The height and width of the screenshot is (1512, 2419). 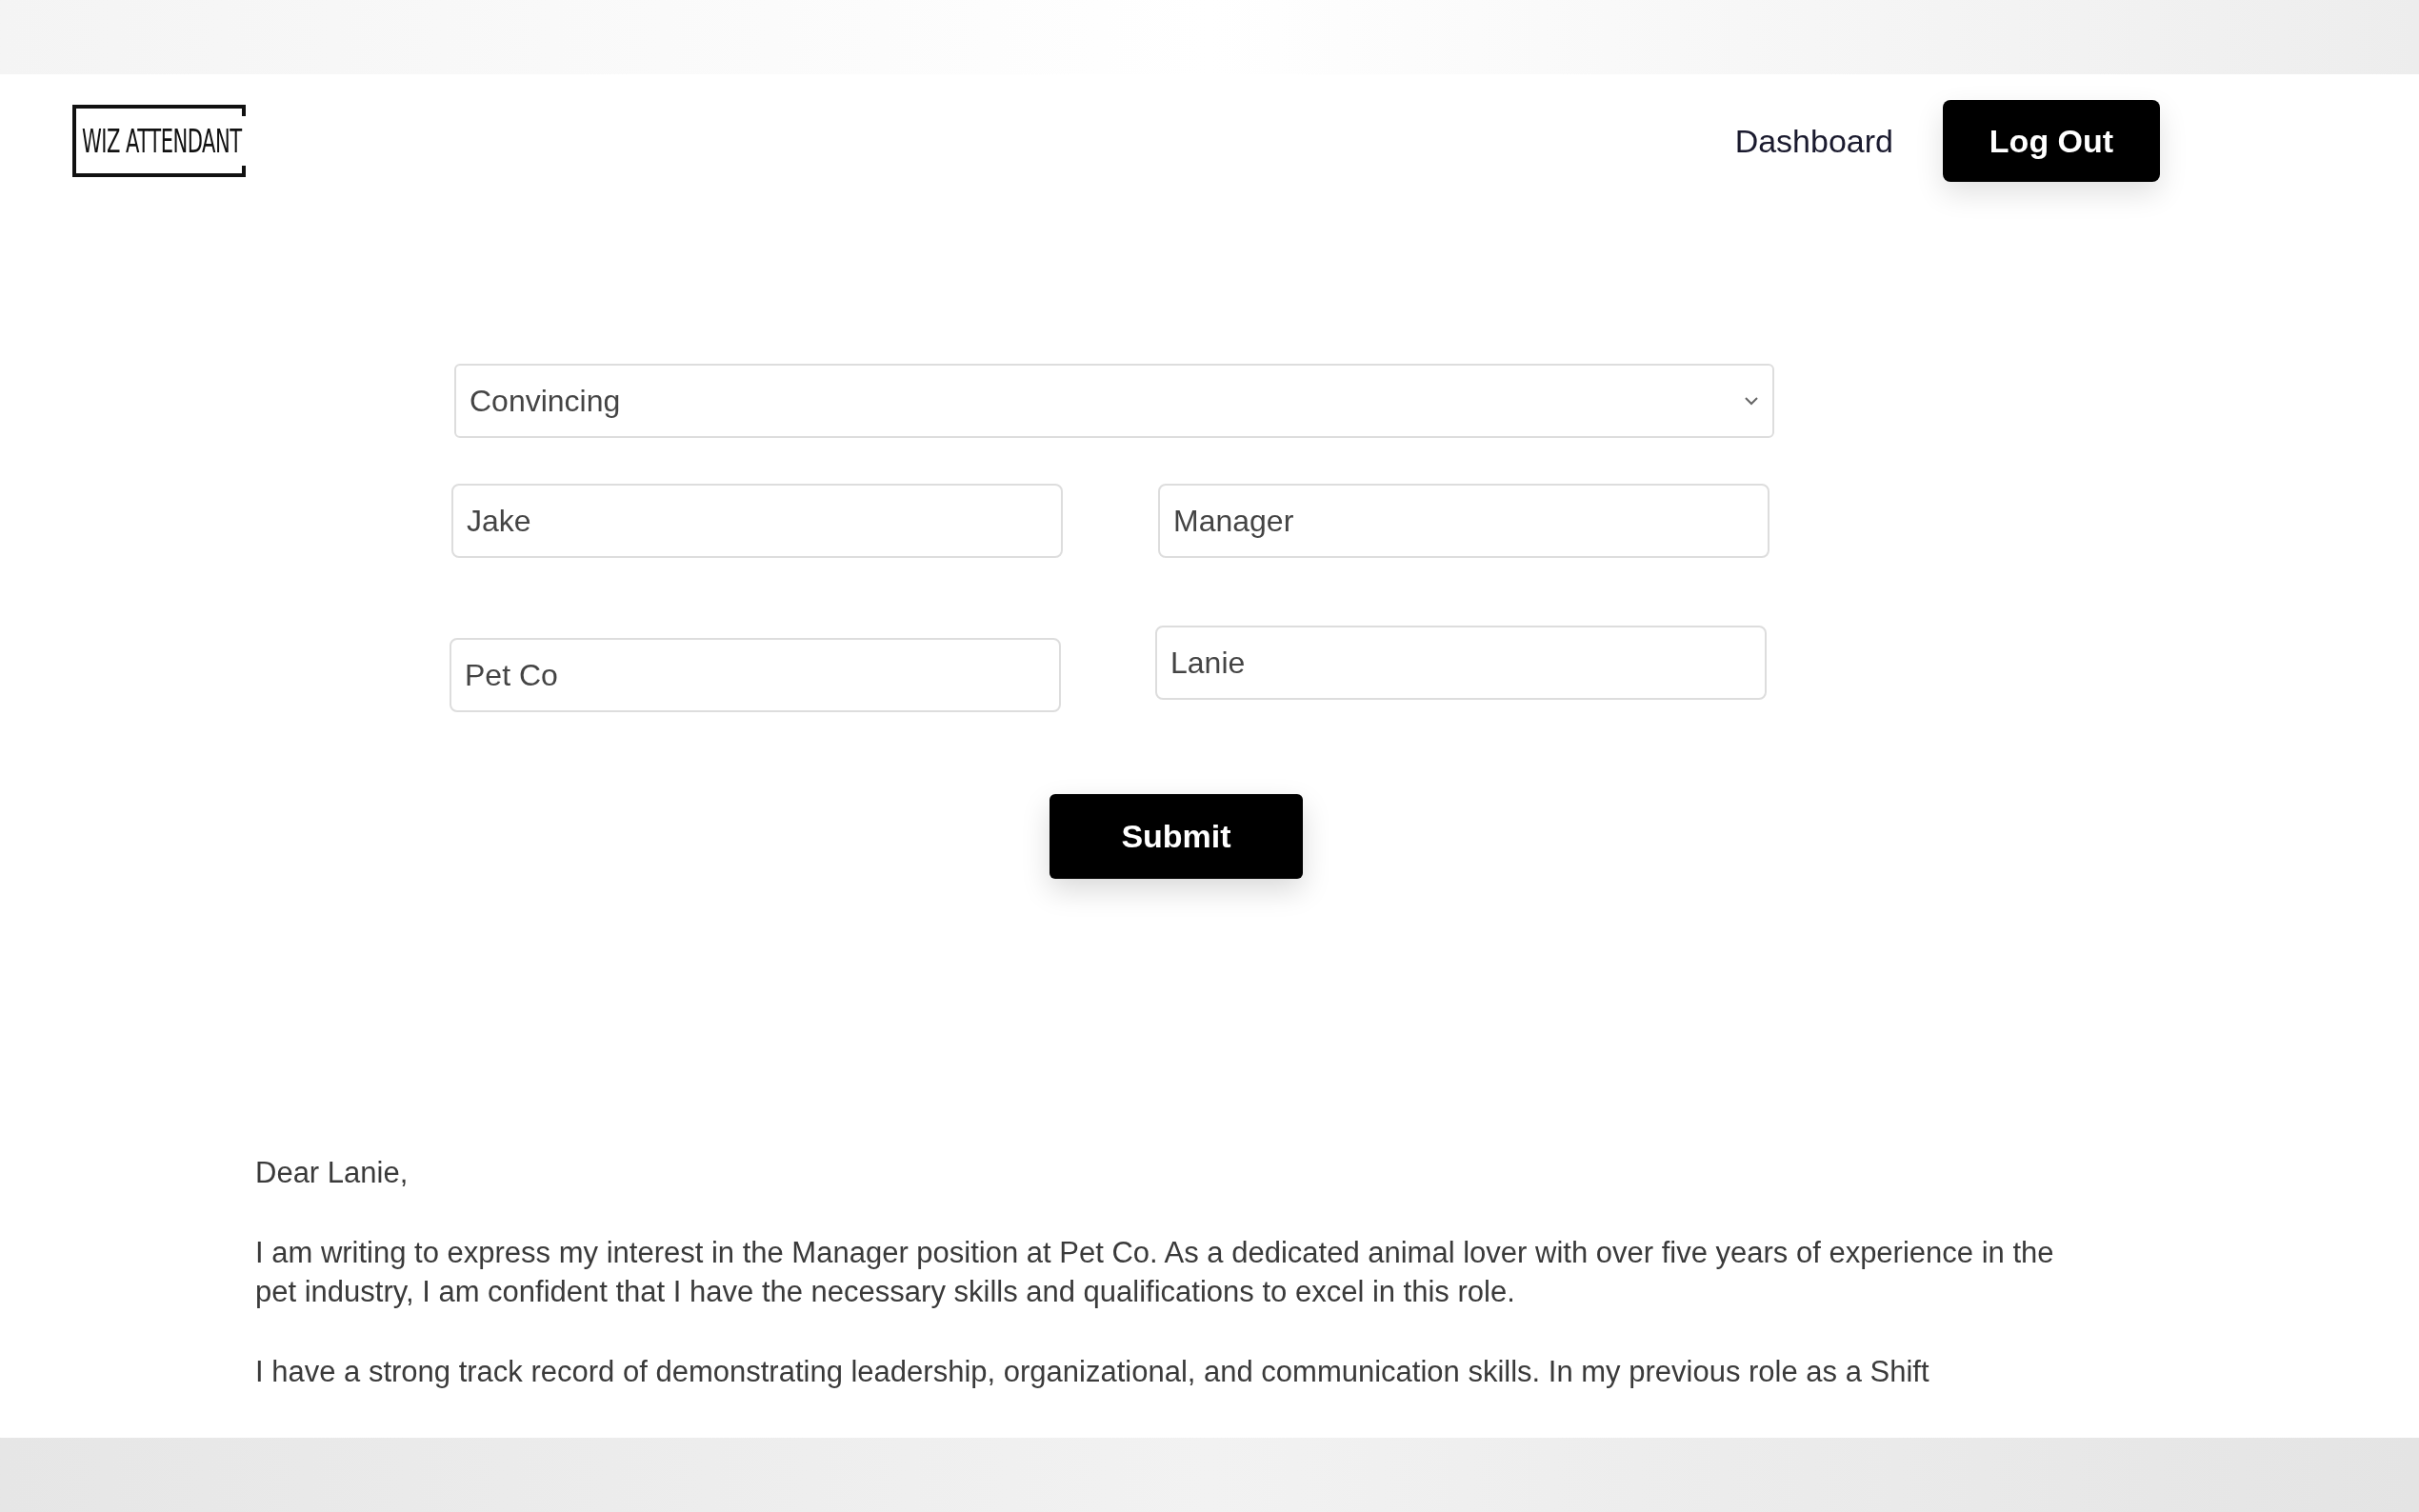 What do you see at coordinates (1463, 521) in the screenshot?
I see `input-field: Manager` at bounding box center [1463, 521].